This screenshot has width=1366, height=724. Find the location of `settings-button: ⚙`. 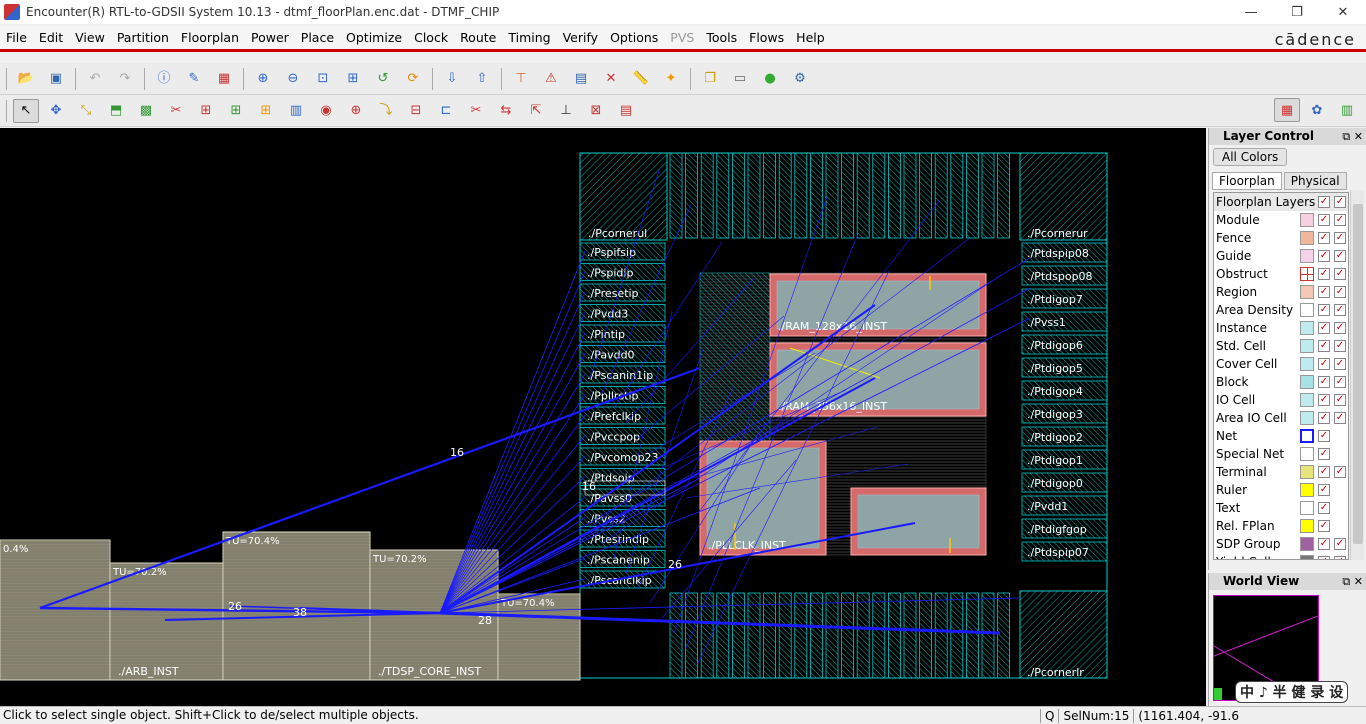

settings-button: ⚙ is located at coordinates (800, 79).